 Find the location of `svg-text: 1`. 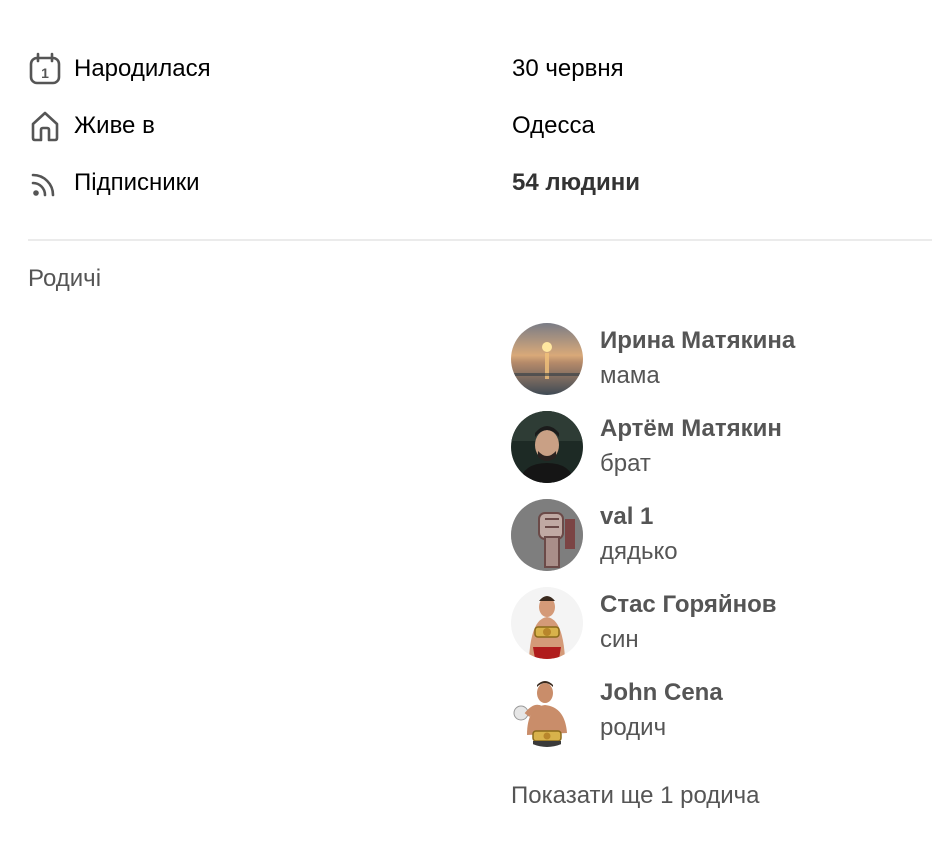

svg-text: 1 is located at coordinates (45, 73).